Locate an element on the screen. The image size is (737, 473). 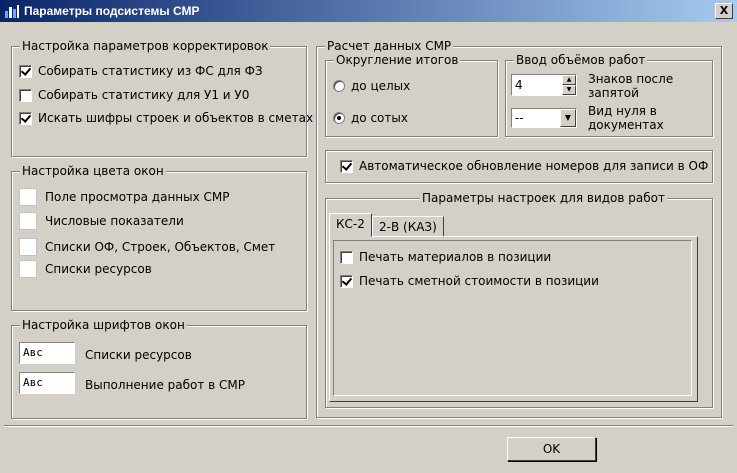
footer-separator is located at coordinates (368, 426).